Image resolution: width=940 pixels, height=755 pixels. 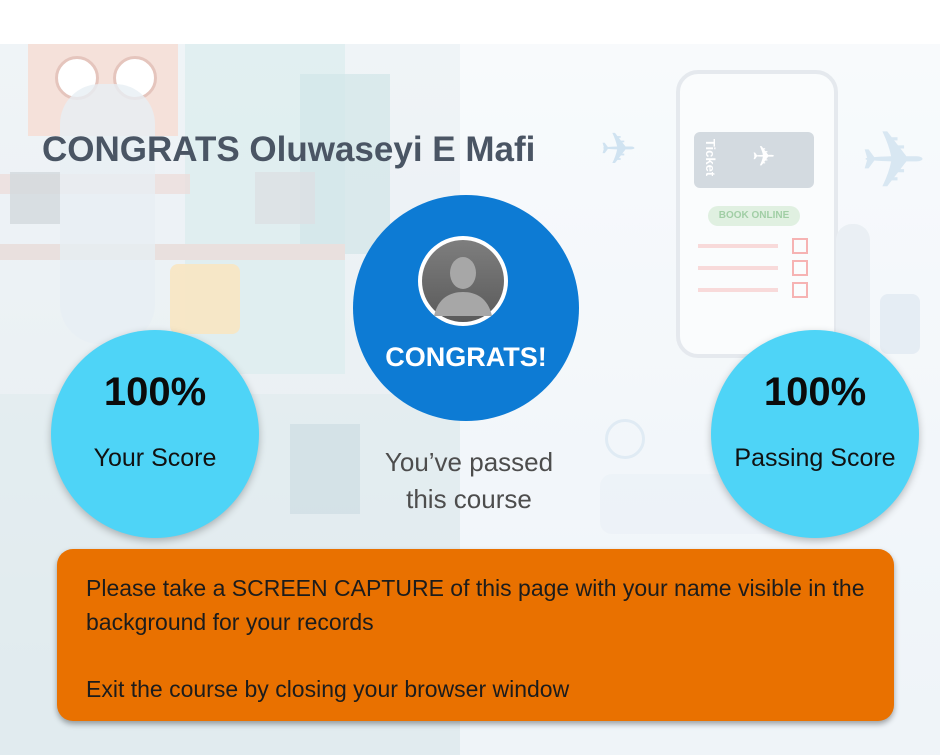 What do you see at coordinates (155, 434) in the screenshot?
I see `your-score-circle: 100% Your Score` at bounding box center [155, 434].